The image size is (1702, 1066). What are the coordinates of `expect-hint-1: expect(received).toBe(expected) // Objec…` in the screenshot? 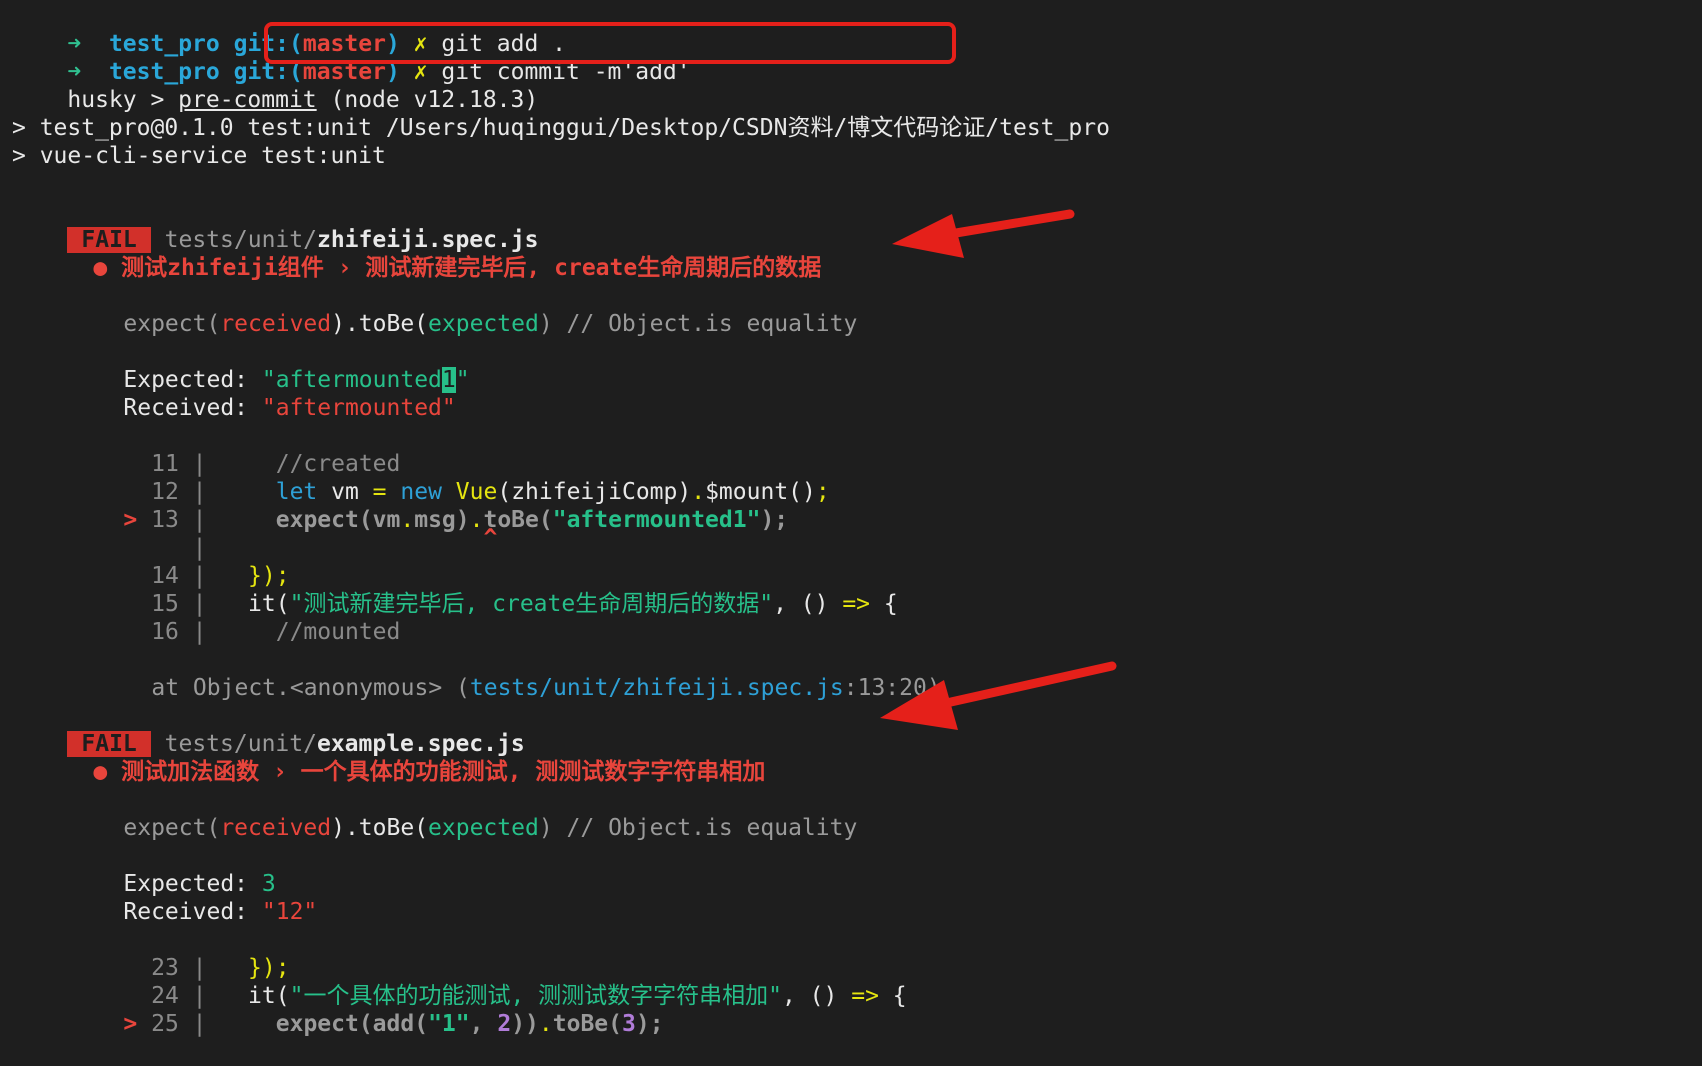 It's located at (462, 309).